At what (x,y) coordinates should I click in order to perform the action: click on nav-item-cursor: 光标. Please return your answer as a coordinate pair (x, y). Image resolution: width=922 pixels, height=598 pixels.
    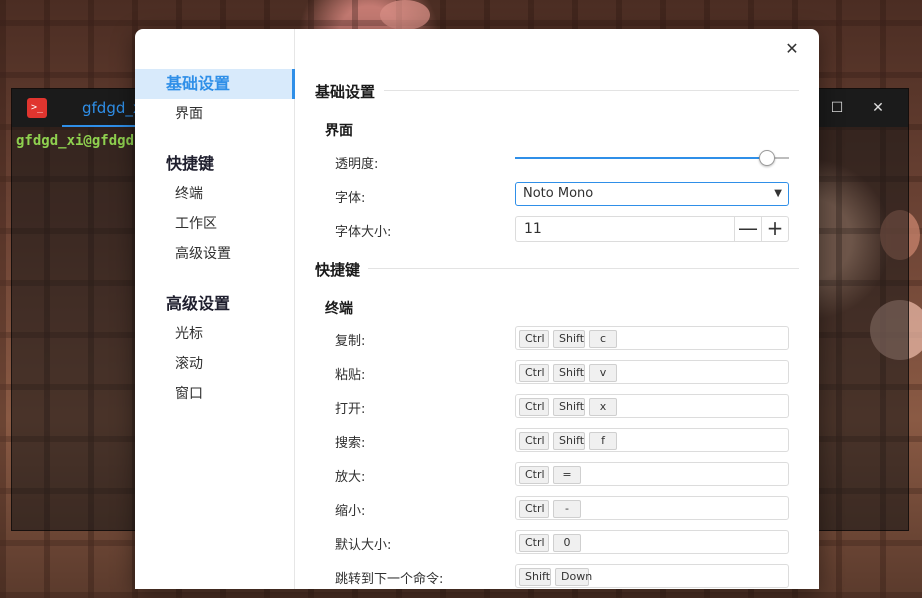
    Looking at the image, I should click on (215, 334).